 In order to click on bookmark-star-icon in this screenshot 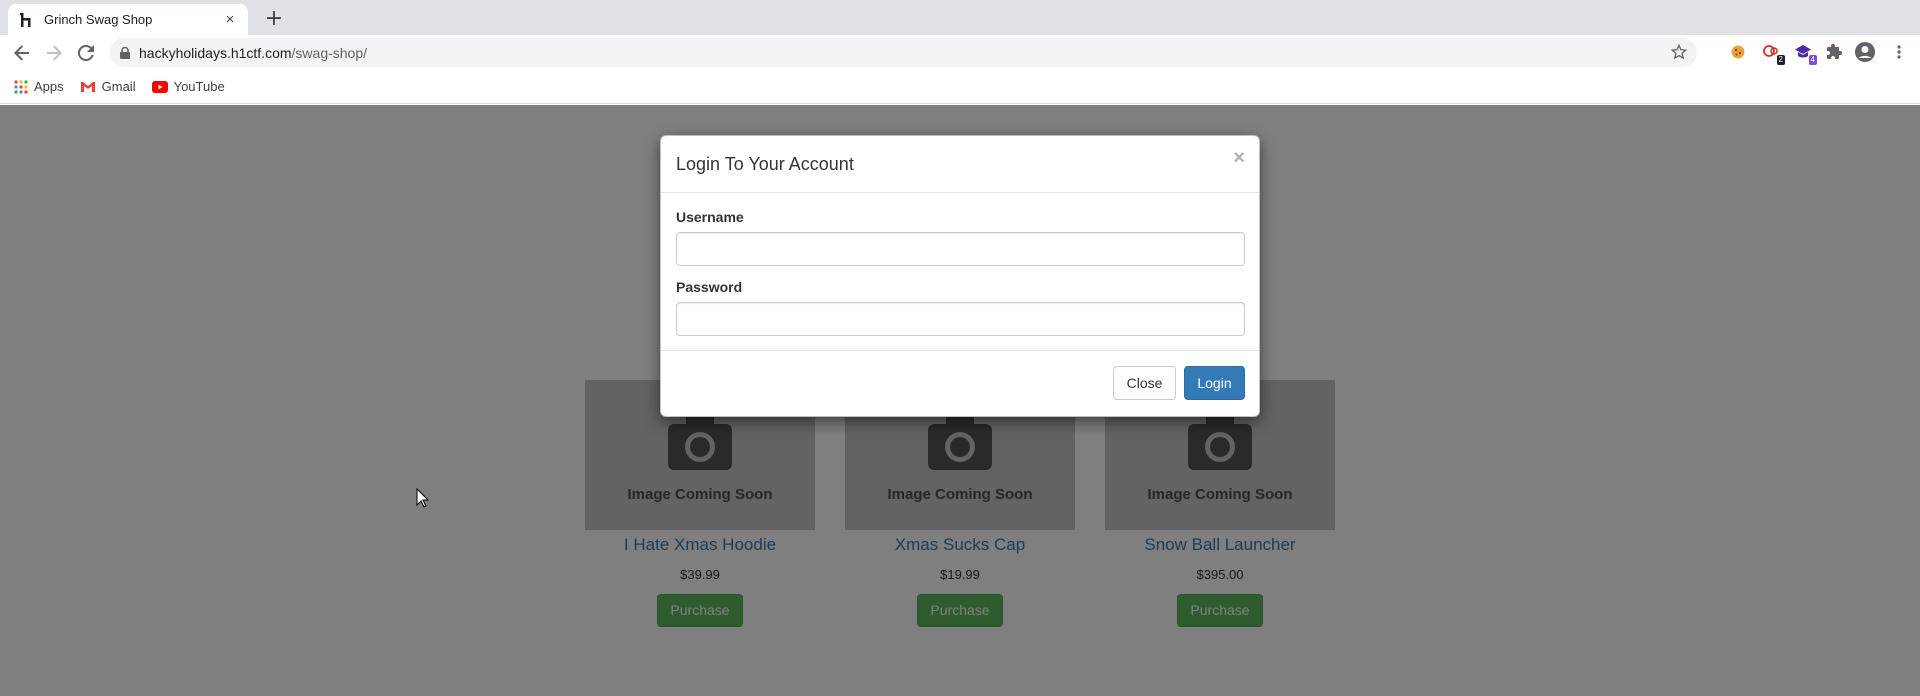, I will do `click(1679, 54)`.